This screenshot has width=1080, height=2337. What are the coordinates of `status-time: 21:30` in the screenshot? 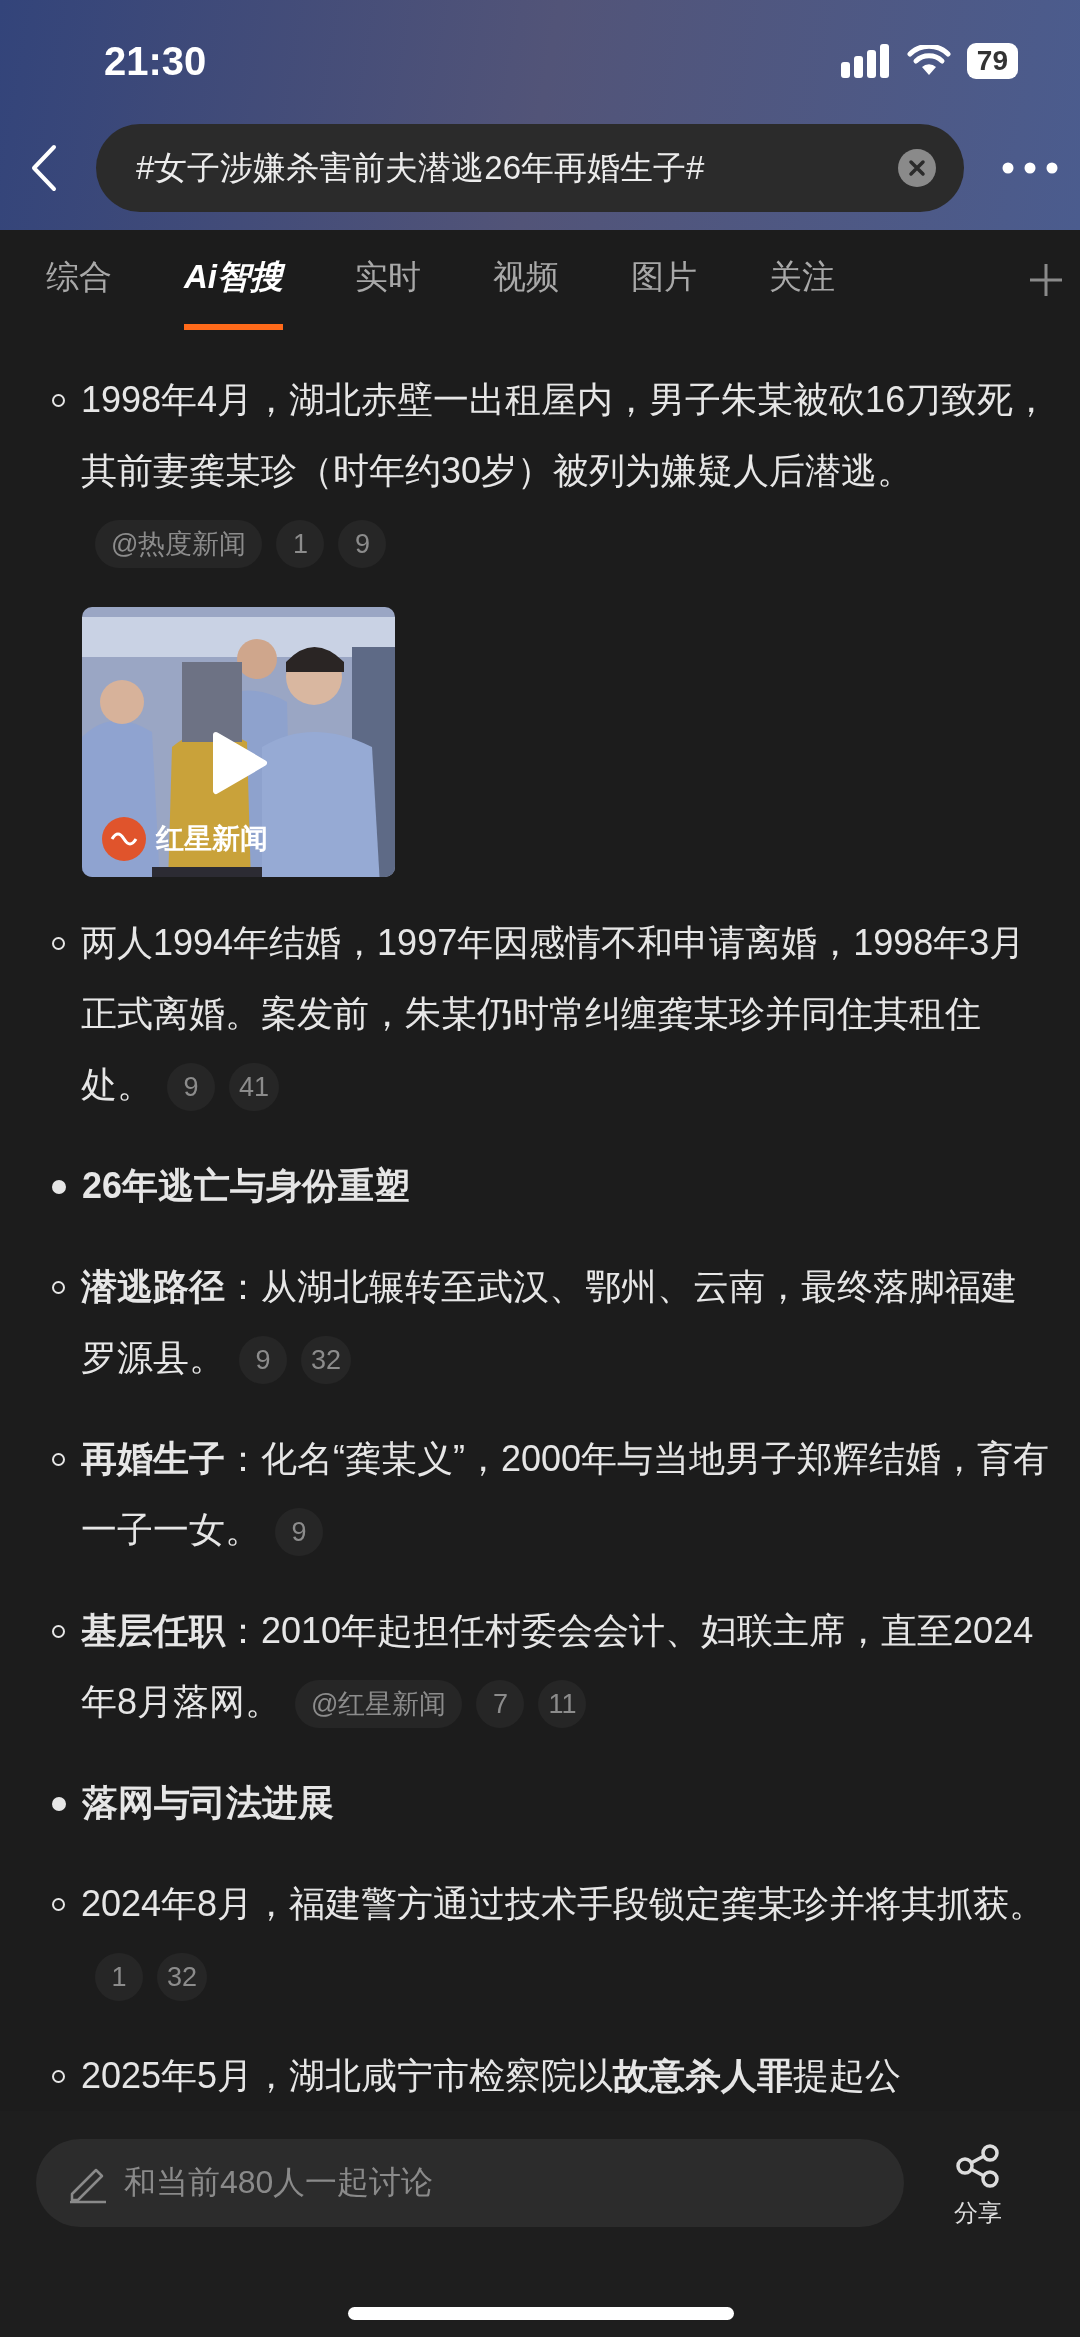 It's located at (155, 61).